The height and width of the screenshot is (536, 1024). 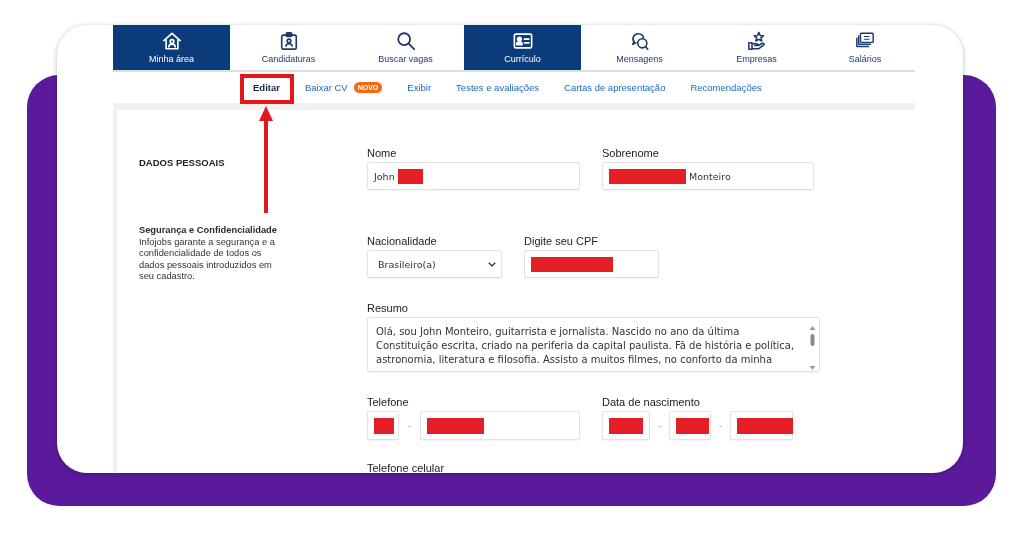 What do you see at coordinates (419, 87) in the screenshot?
I see `subnav-tab: Exibir` at bounding box center [419, 87].